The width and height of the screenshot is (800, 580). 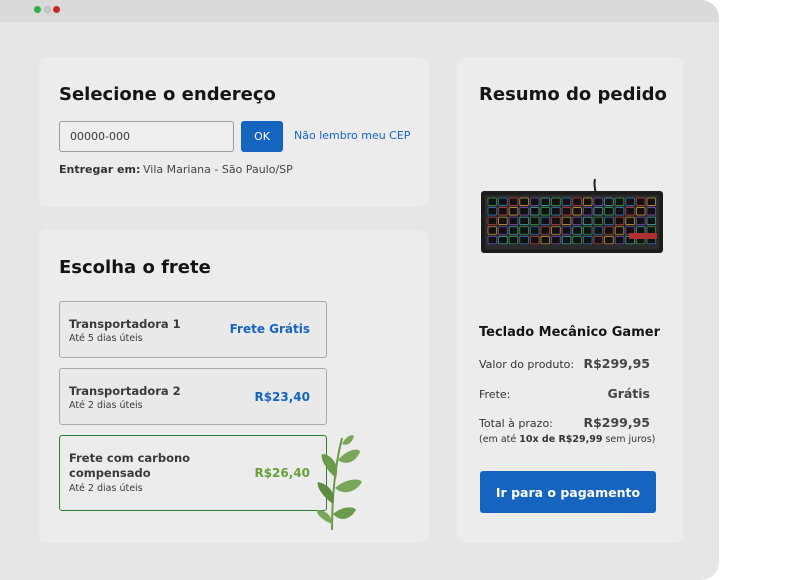 I want to click on installments-prefix: (em até, so click(x=498, y=439).